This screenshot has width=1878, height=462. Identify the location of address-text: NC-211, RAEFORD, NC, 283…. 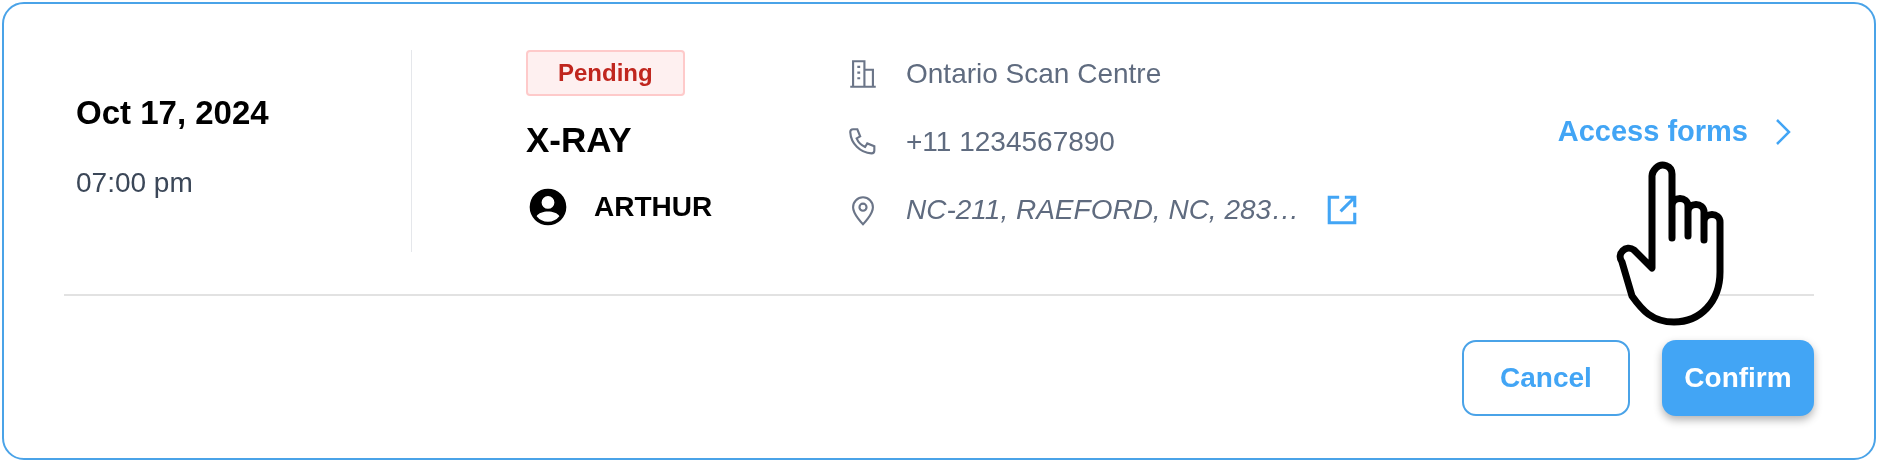
(1103, 210).